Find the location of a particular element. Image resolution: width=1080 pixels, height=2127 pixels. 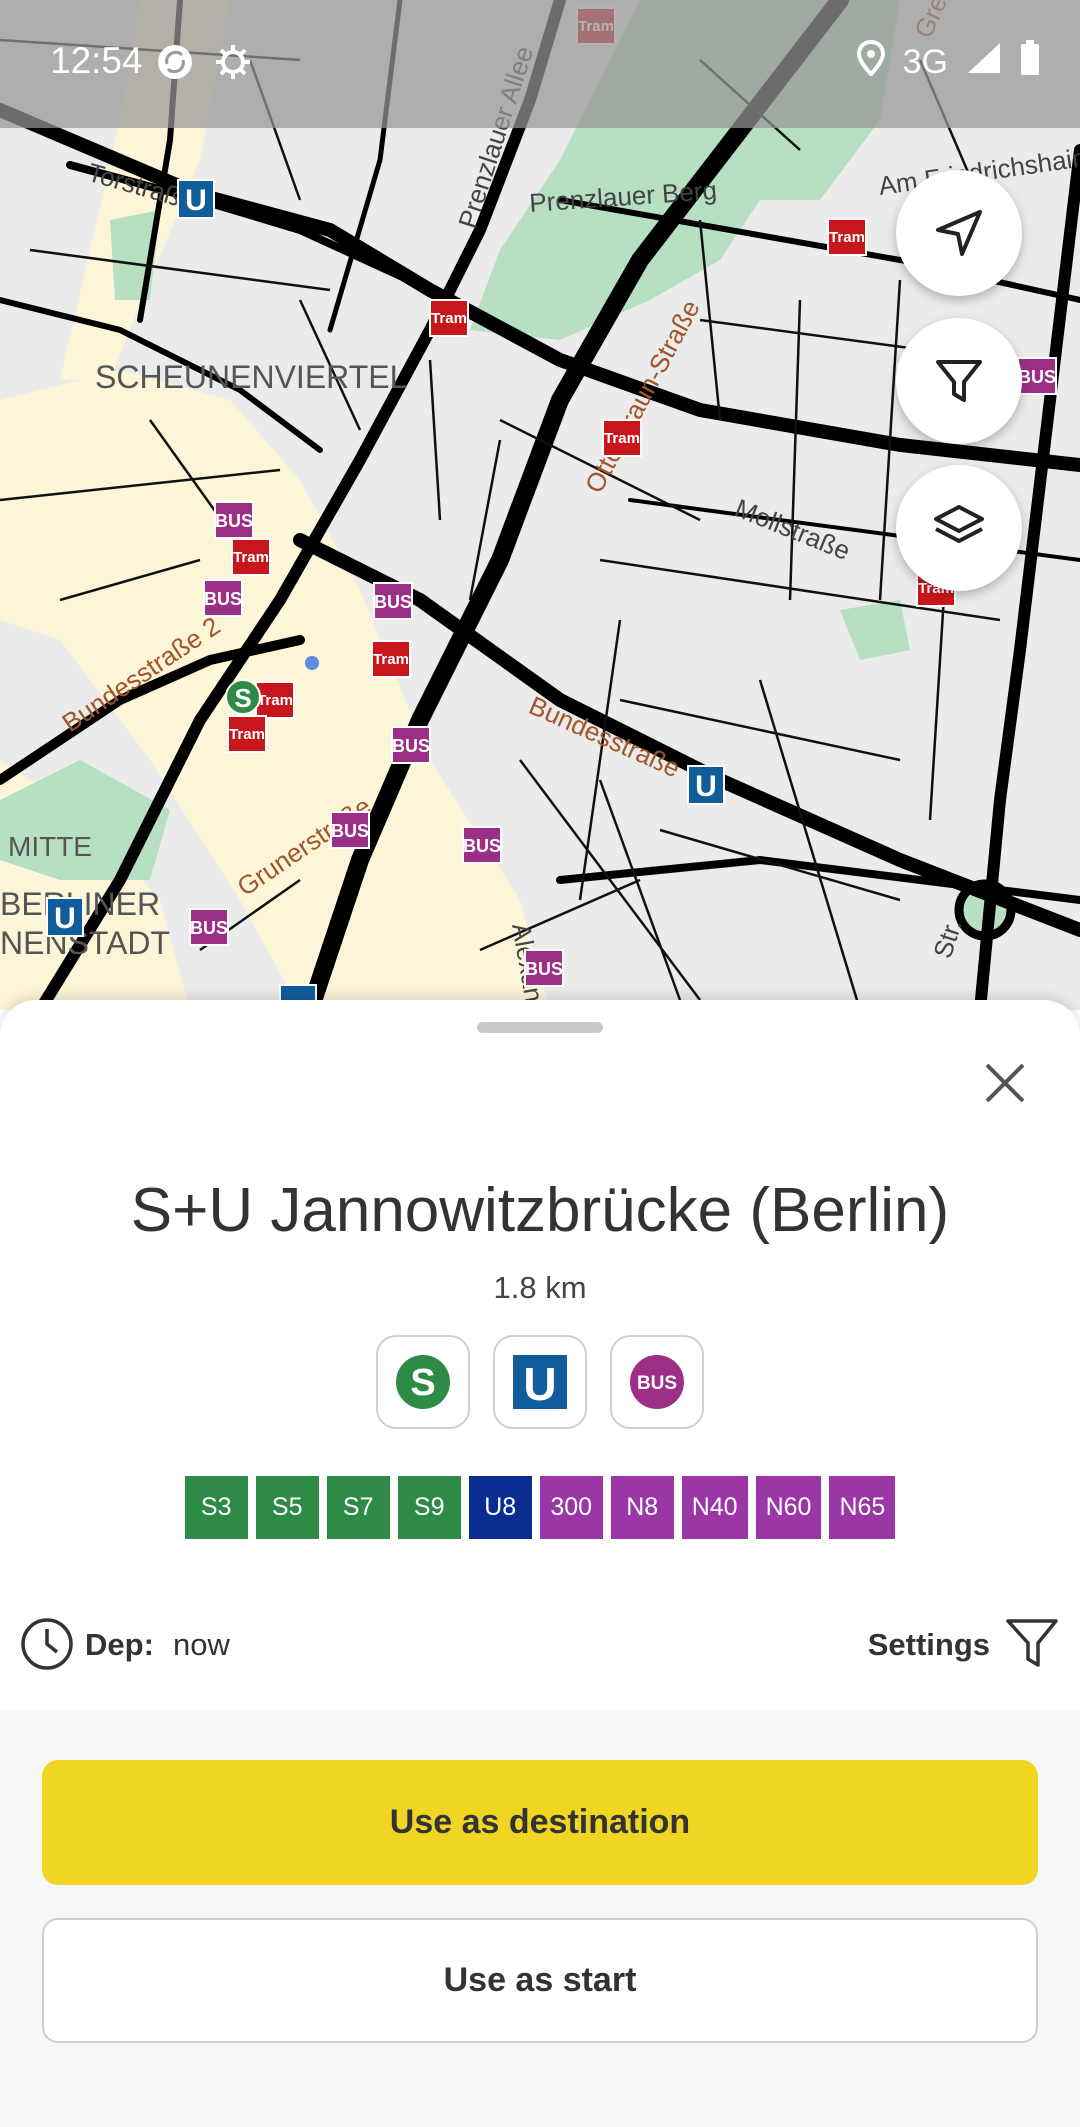

station-distance: 1.8 km is located at coordinates (540, 1287).